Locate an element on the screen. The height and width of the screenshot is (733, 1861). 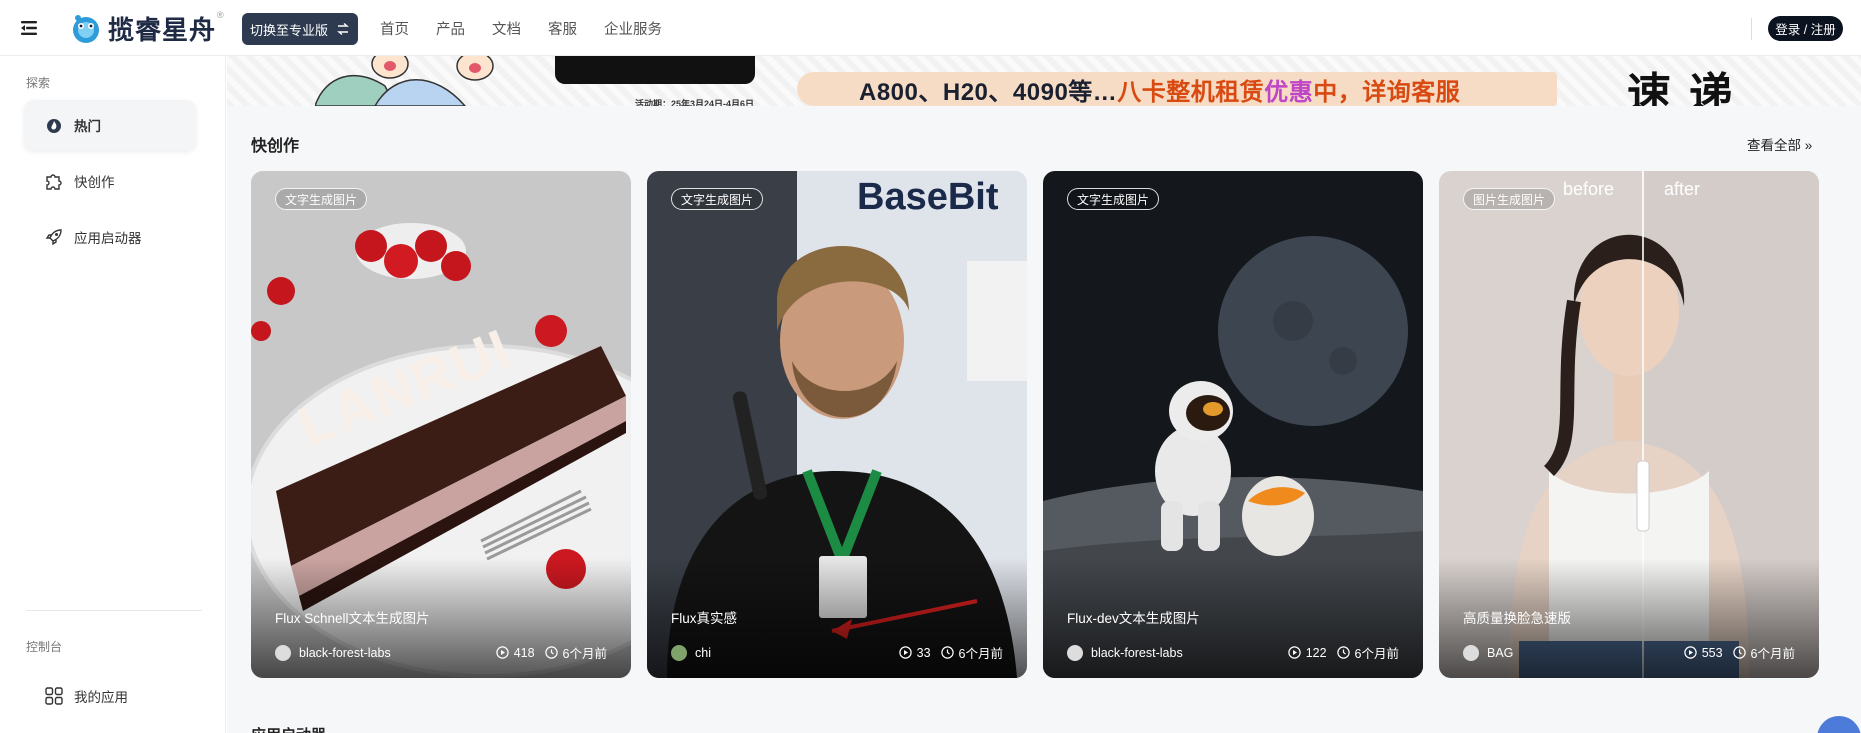
grid-icon is located at coordinates (54, 696).